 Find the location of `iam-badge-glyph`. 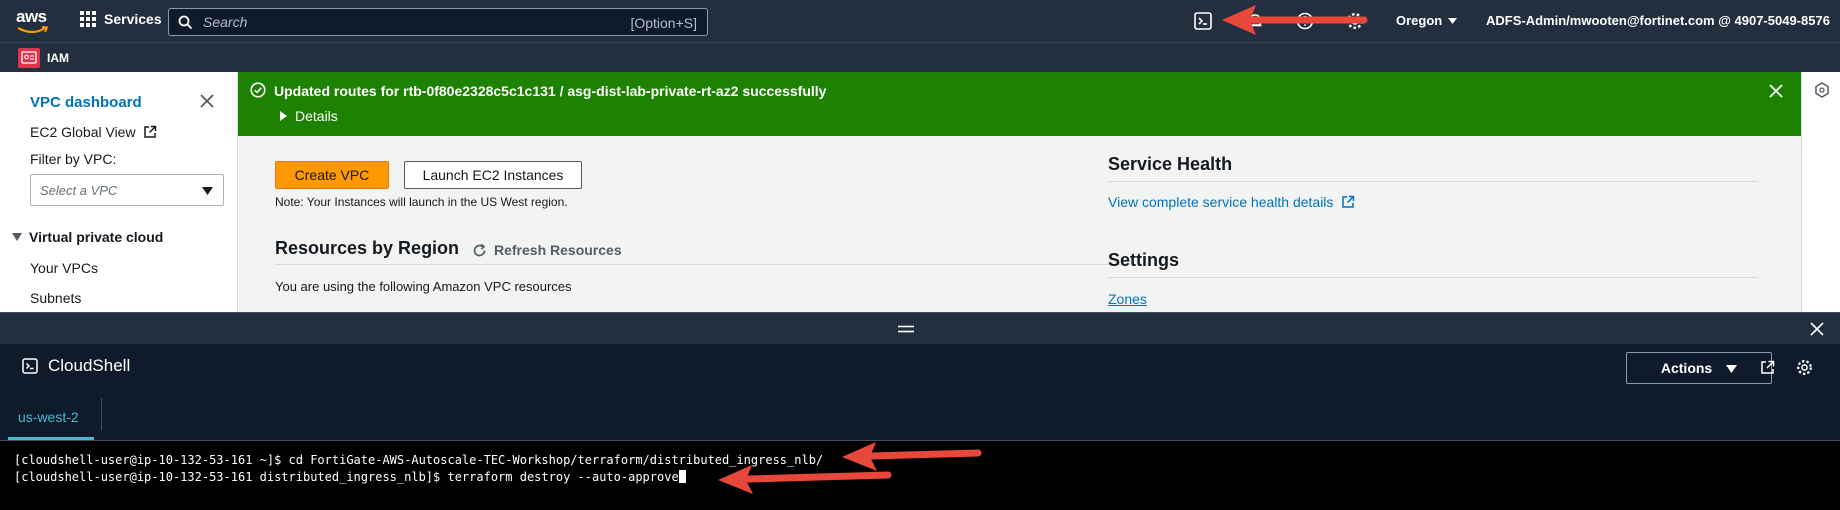

iam-badge-glyph is located at coordinates (29, 57).